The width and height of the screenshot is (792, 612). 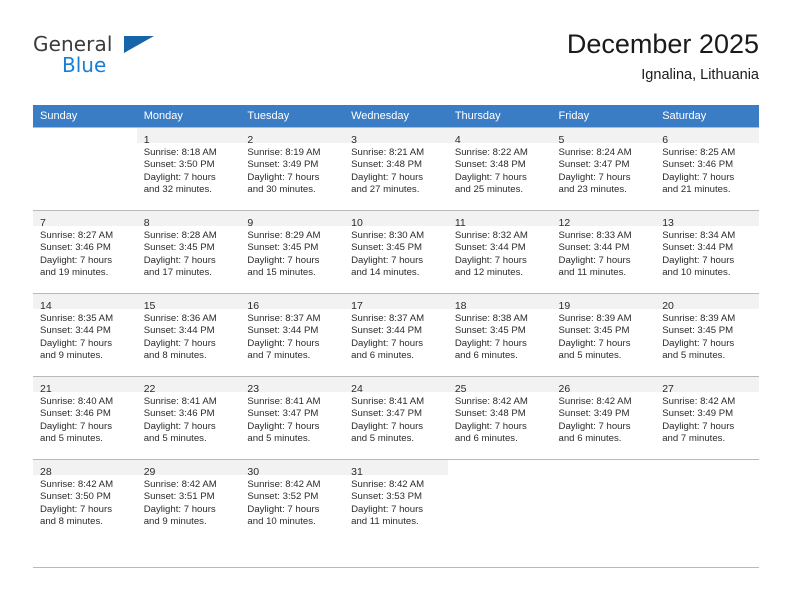 I want to click on day-number-bar: 27, so click(x=707, y=386).